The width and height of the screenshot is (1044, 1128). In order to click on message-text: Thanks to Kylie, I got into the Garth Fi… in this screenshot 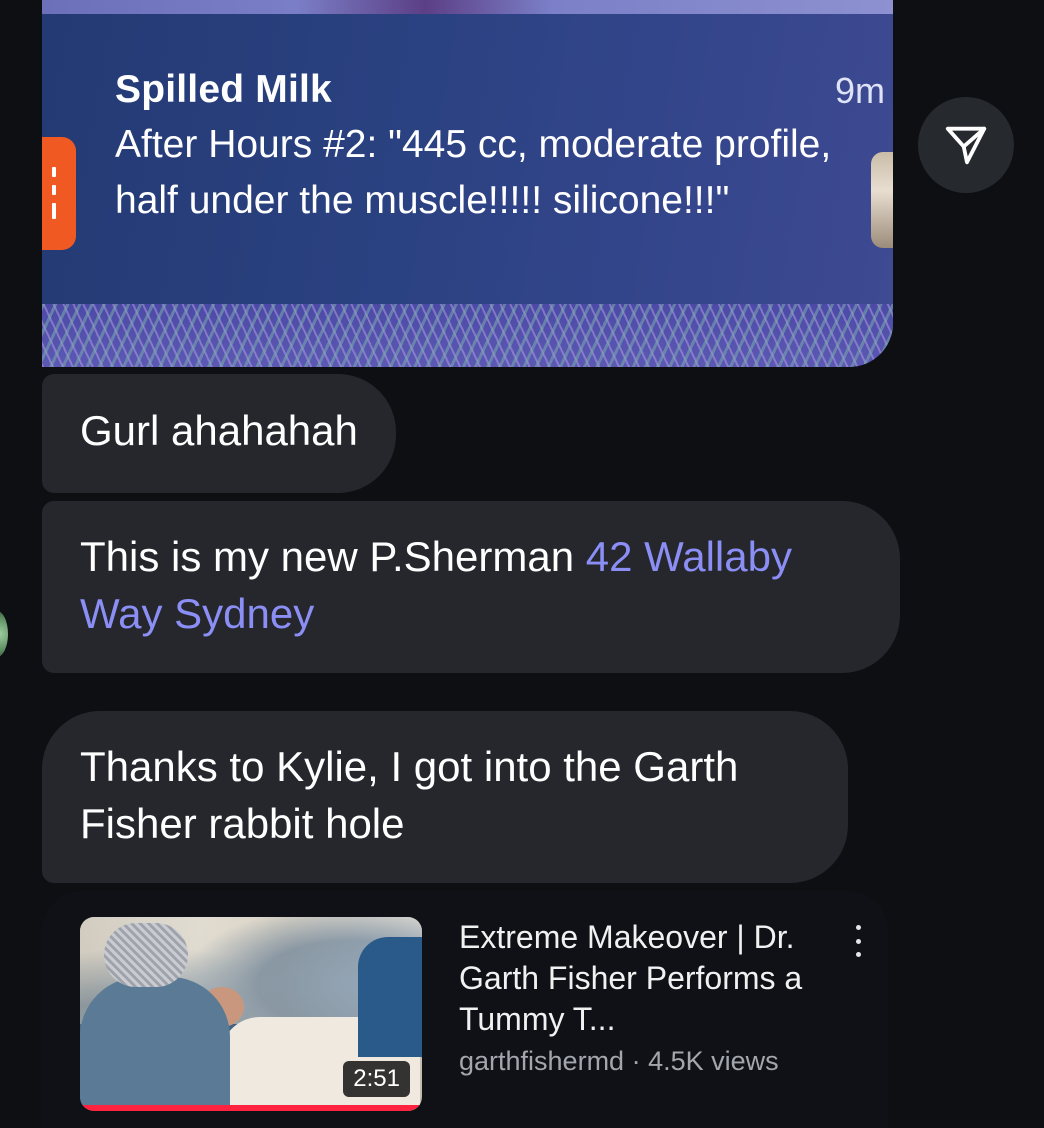, I will do `click(409, 795)`.